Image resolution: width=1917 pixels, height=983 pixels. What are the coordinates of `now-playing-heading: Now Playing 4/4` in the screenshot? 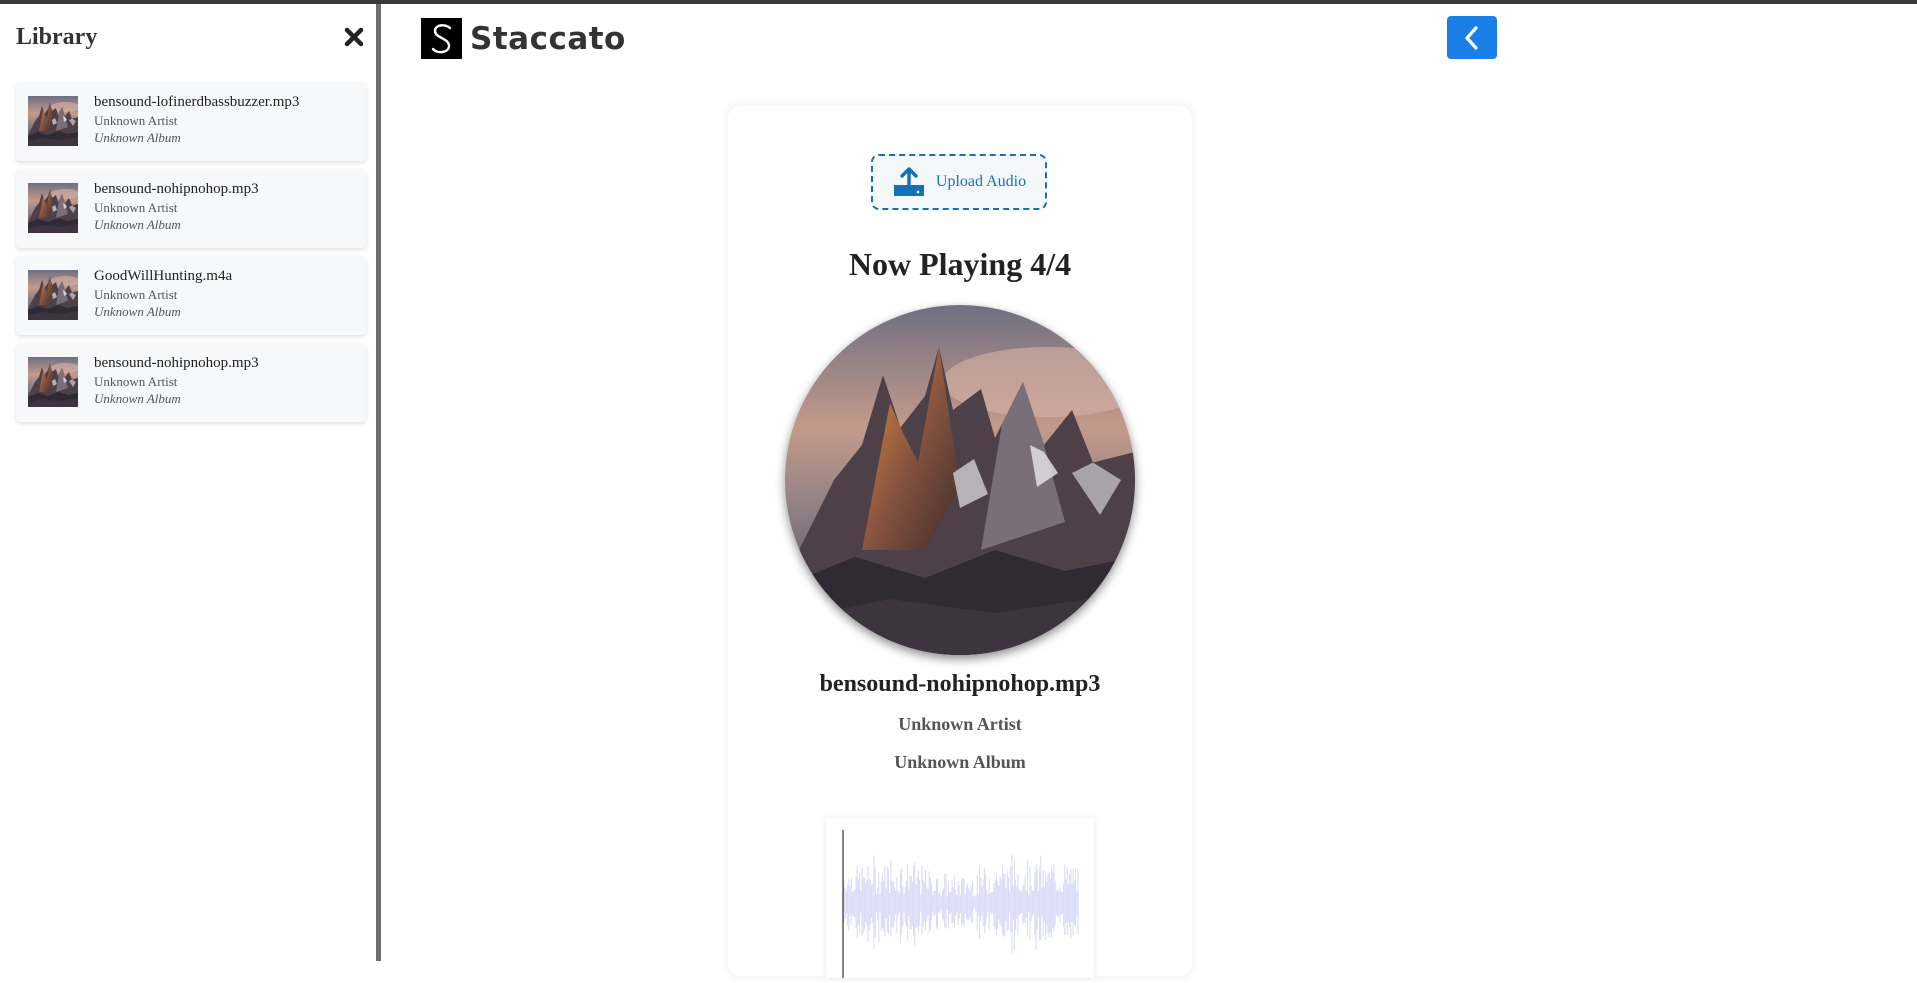 It's located at (960, 264).